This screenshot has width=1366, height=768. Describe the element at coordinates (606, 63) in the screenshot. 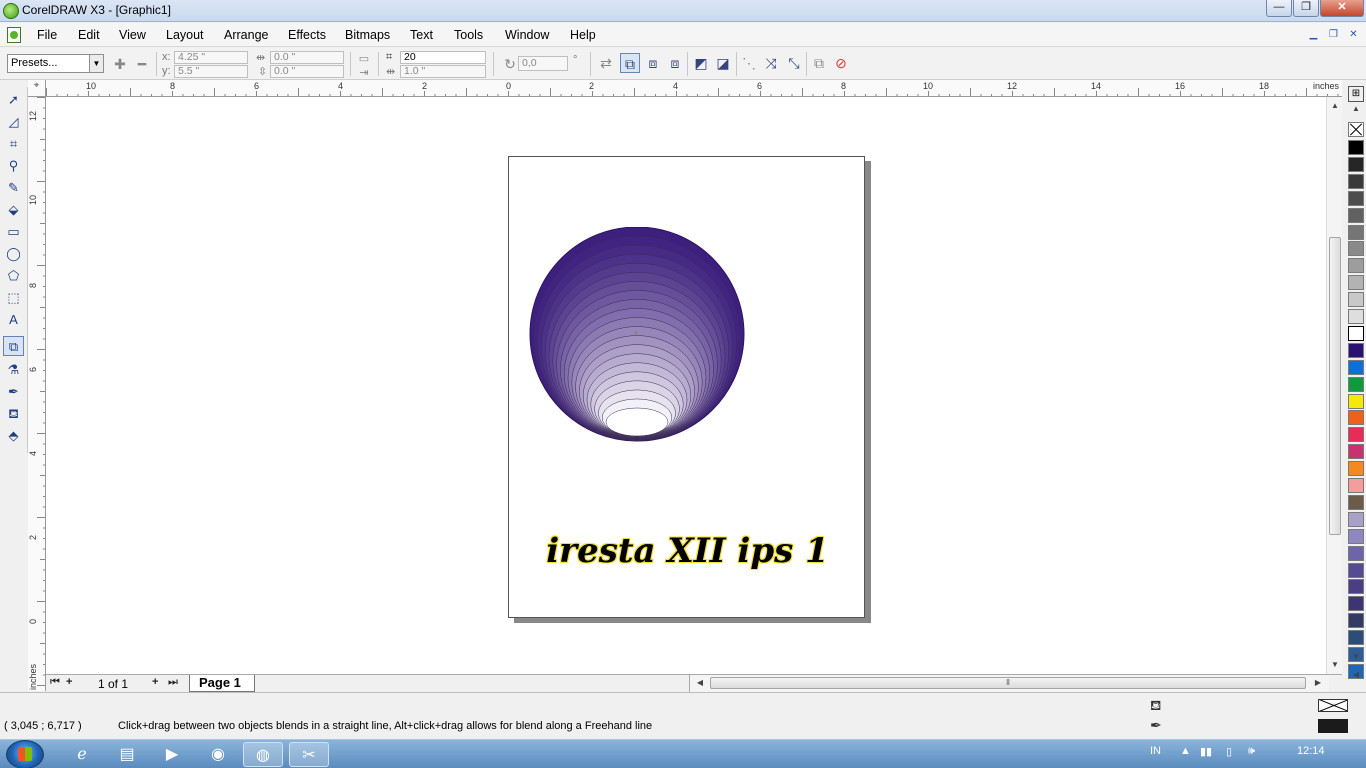

I see `loop-blend-icon: ⇄` at that location.